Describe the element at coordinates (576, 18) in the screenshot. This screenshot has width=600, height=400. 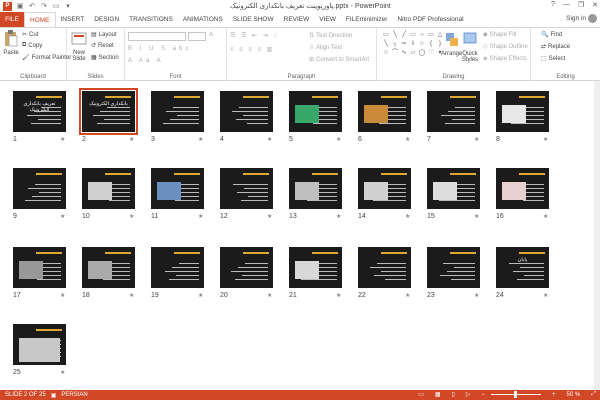
I see `sign-in-link: Sign in` at that location.